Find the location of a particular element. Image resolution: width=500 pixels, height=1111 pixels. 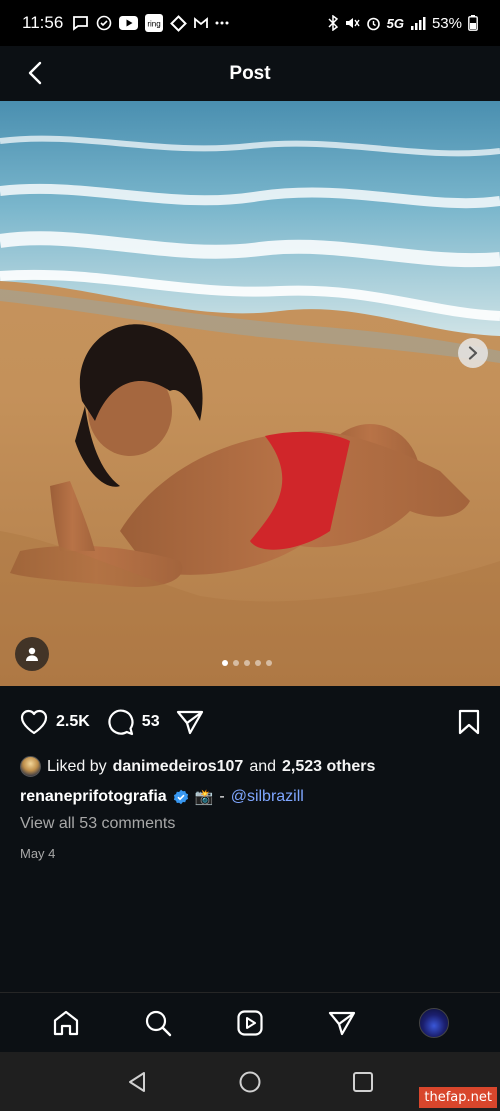

carousel-next-button is located at coordinates (473, 353).